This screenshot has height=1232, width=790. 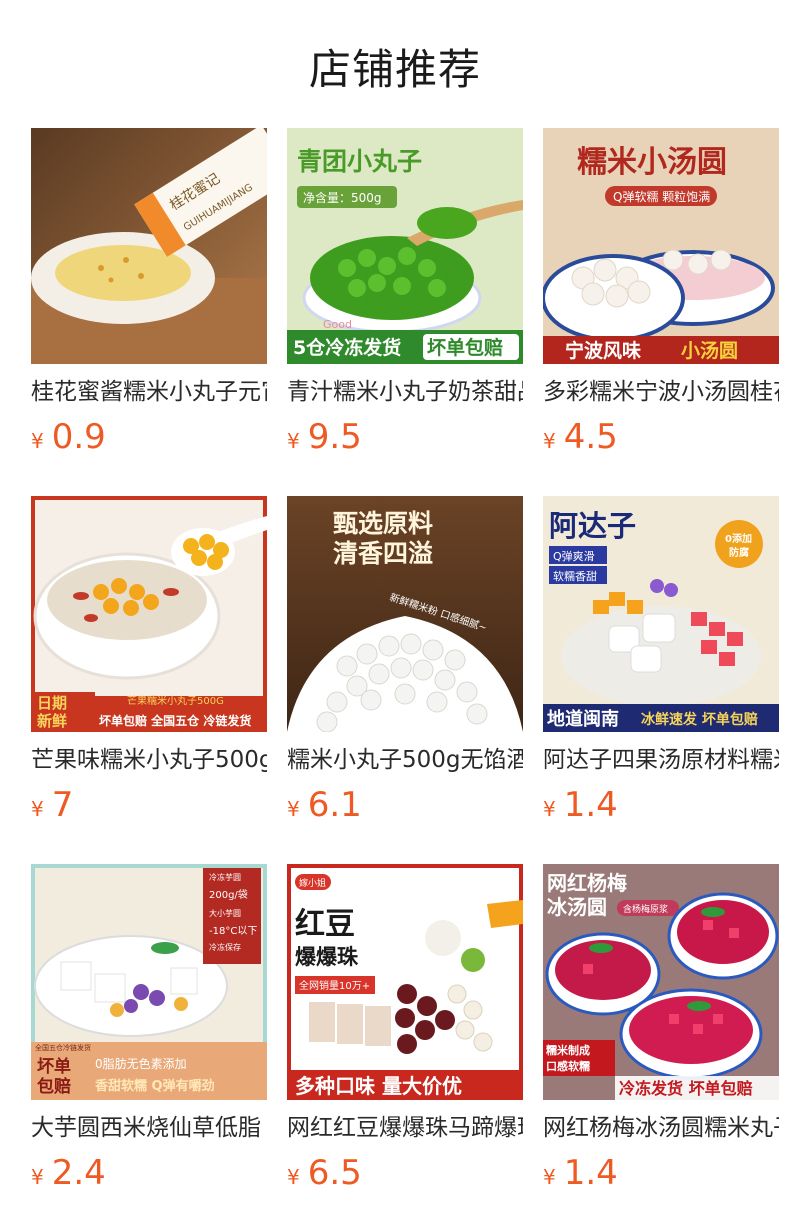 I want to click on badge-2: 包赔, so click(x=54, y=1086).